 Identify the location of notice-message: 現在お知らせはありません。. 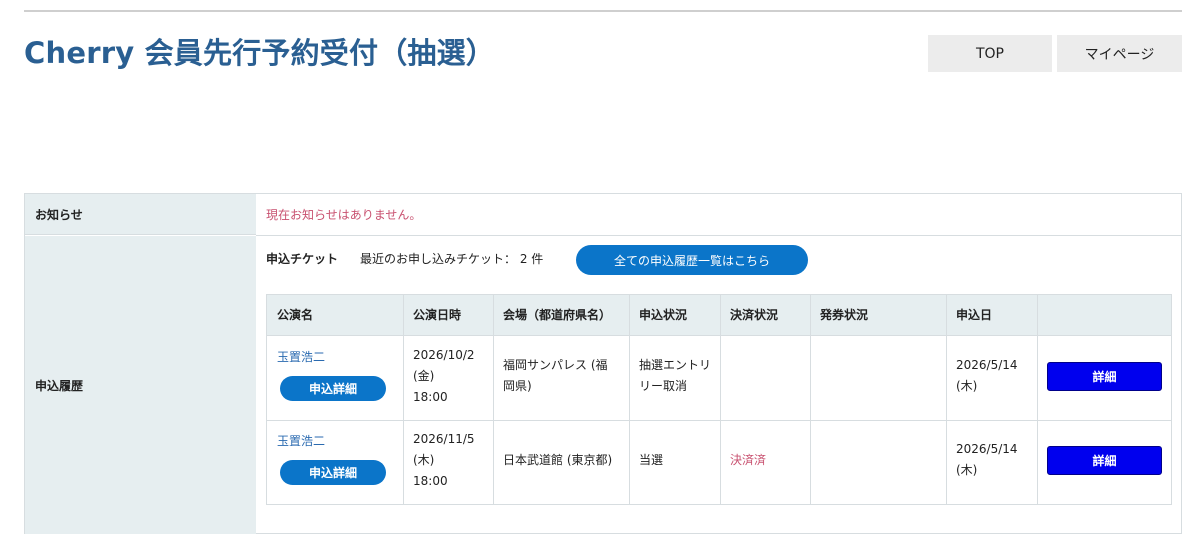
(344, 215).